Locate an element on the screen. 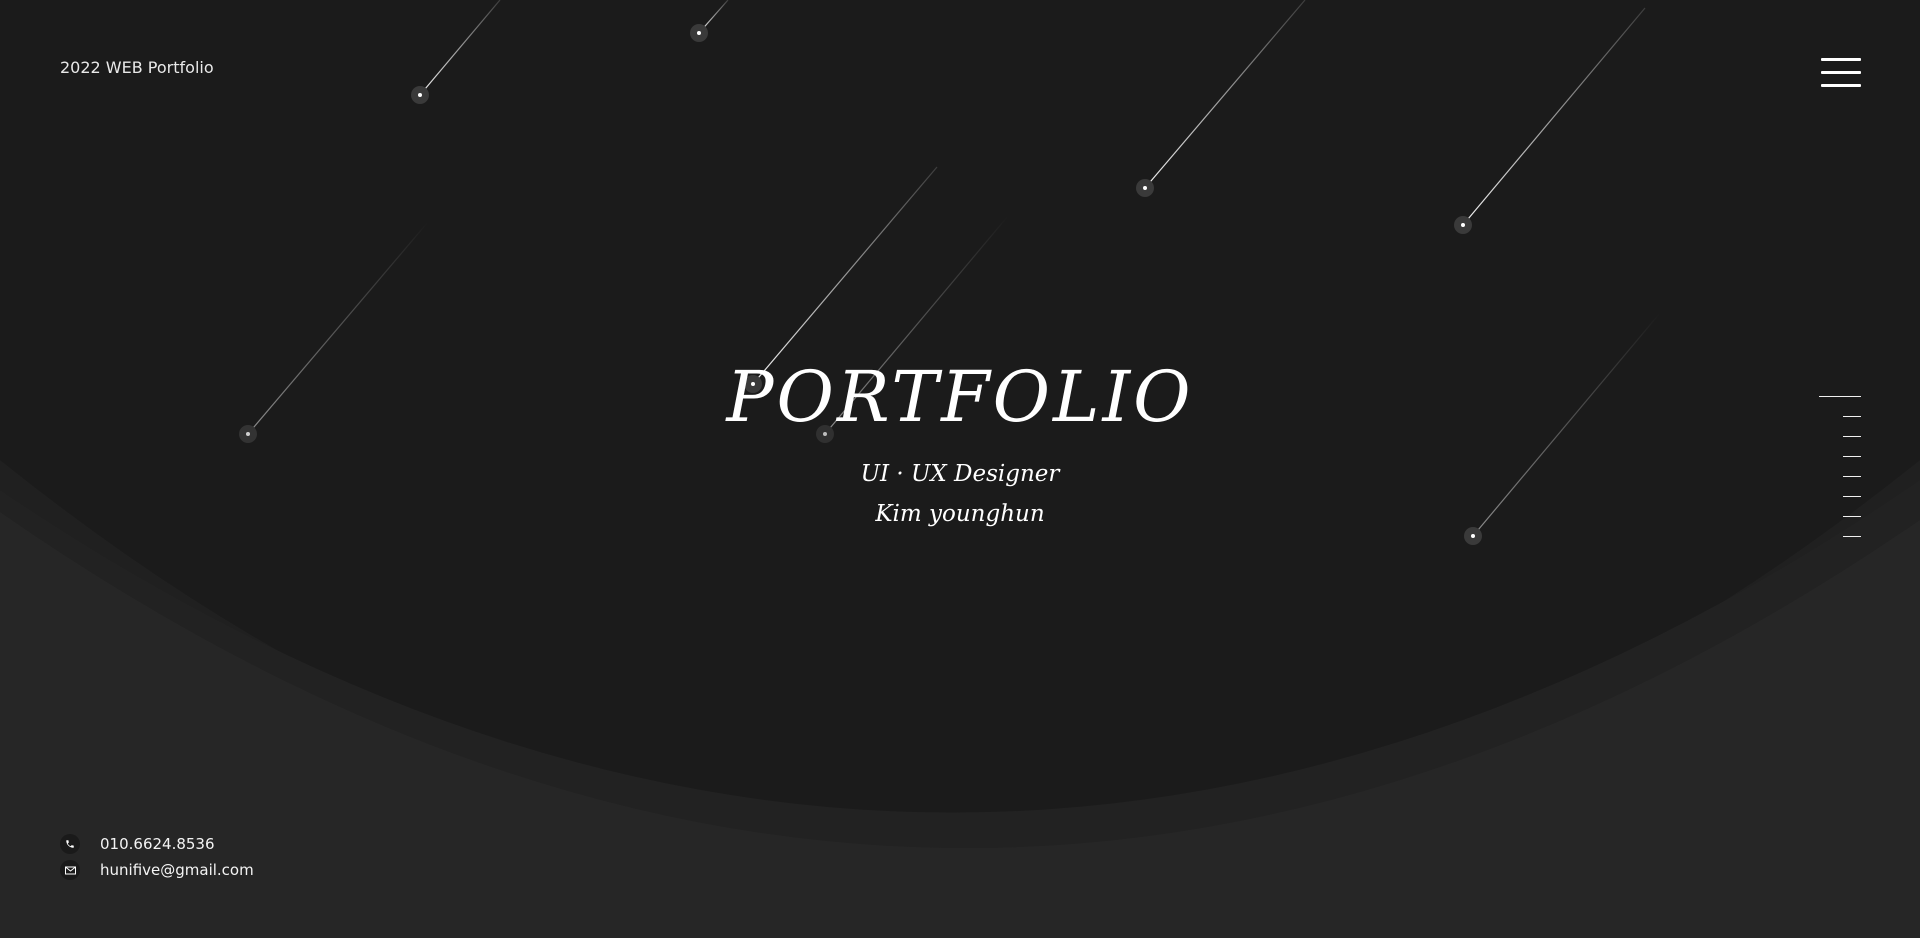 This screenshot has height=938, width=1920. section-nav is located at coordinates (1840, 476).